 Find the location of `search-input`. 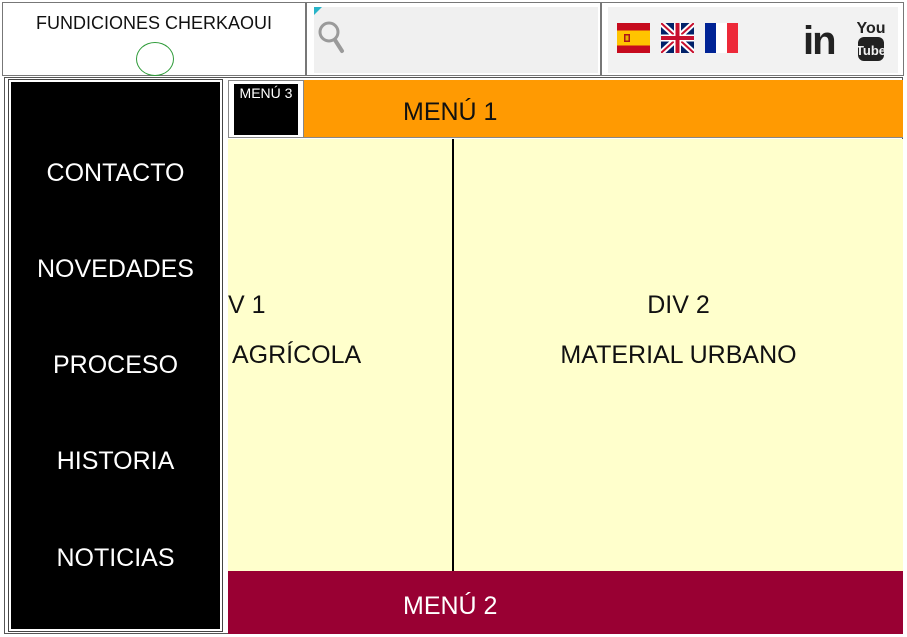

search-input is located at coordinates (456, 40).